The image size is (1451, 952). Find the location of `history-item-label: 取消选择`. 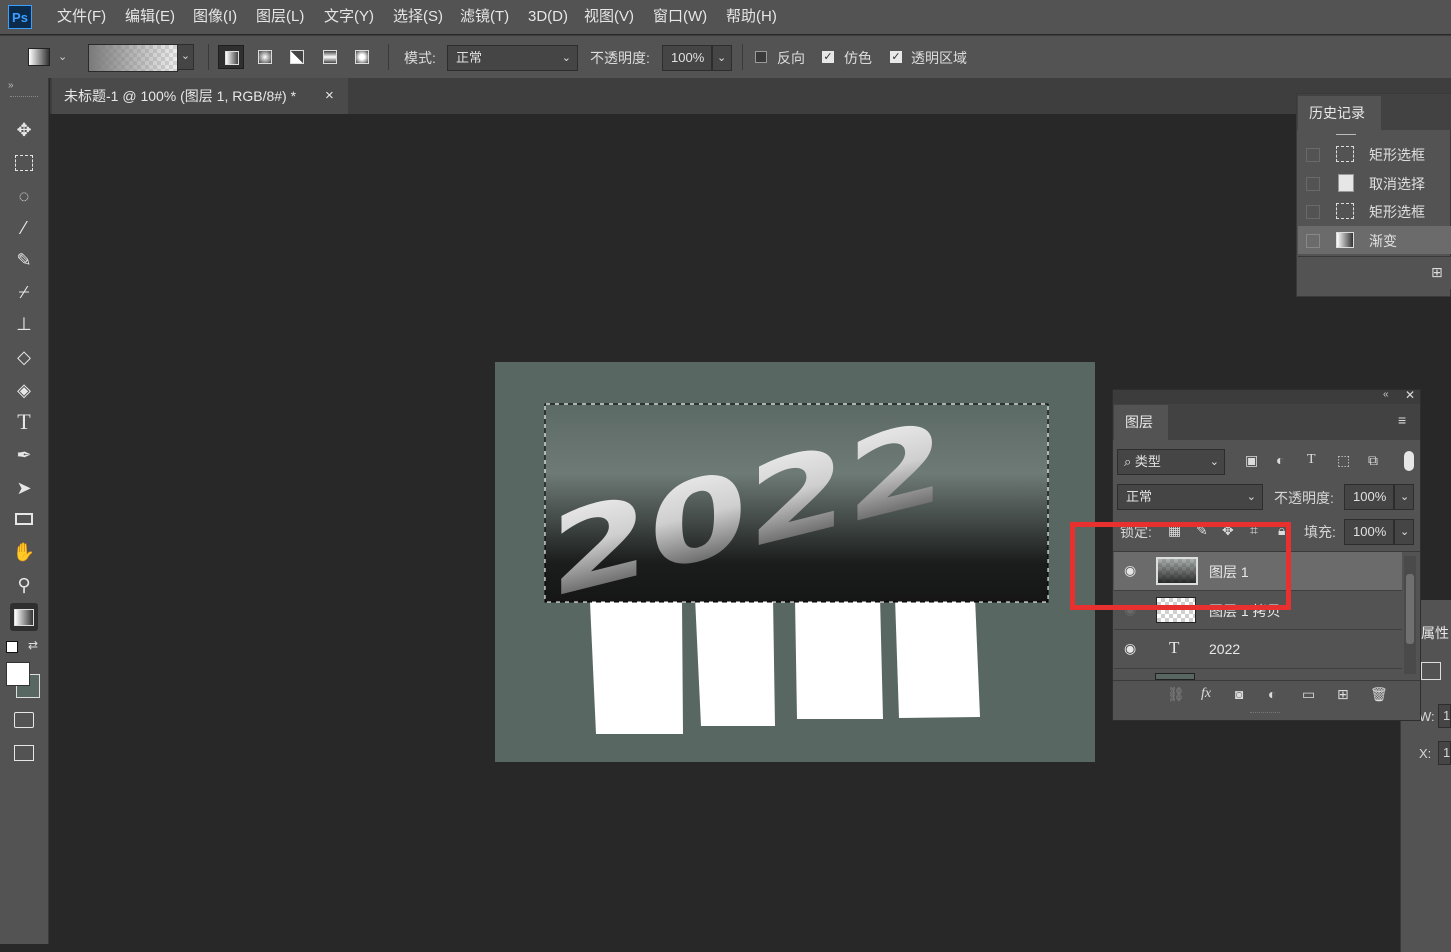

history-item-label: 取消选择 is located at coordinates (1397, 184).